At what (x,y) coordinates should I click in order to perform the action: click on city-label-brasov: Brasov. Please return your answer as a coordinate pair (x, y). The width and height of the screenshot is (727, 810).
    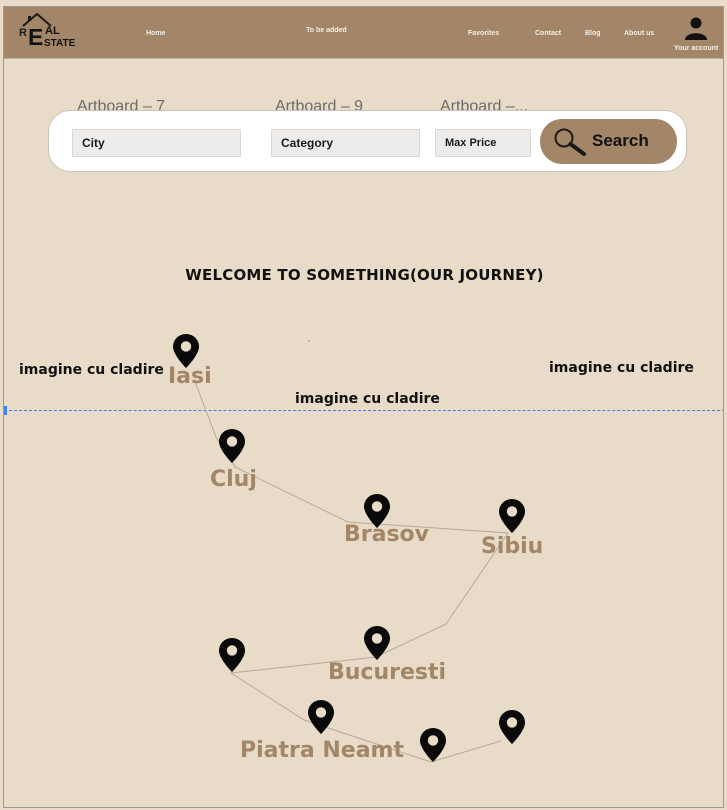
    Looking at the image, I should click on (387, 534).